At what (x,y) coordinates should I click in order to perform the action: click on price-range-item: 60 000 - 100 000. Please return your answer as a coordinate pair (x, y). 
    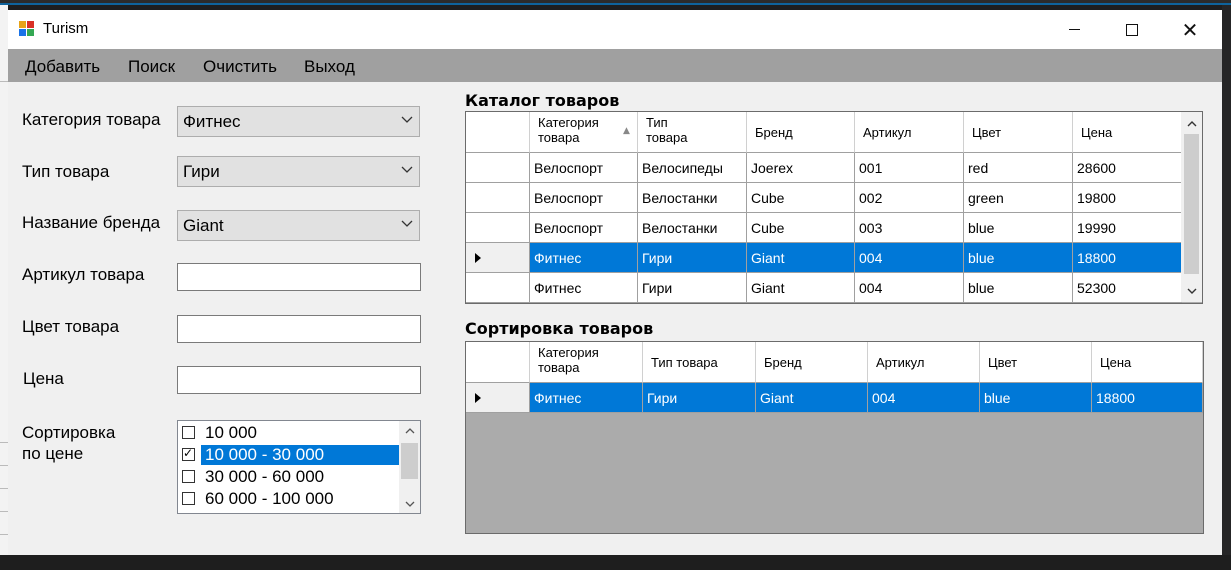
    Looking at the image, I should click on (290, 499).